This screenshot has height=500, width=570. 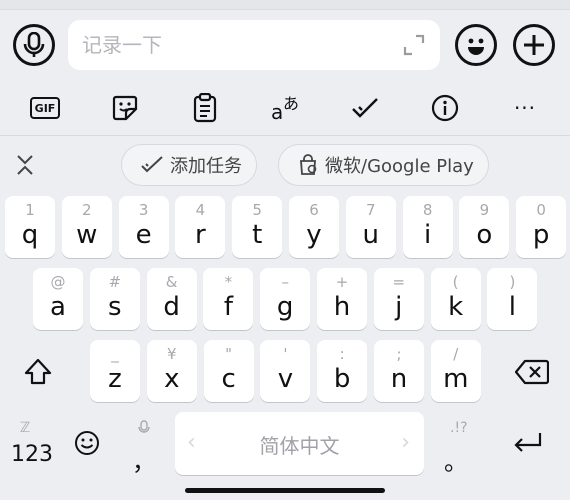 I want to click on key-hint: 6, so click(x=314, y=210).